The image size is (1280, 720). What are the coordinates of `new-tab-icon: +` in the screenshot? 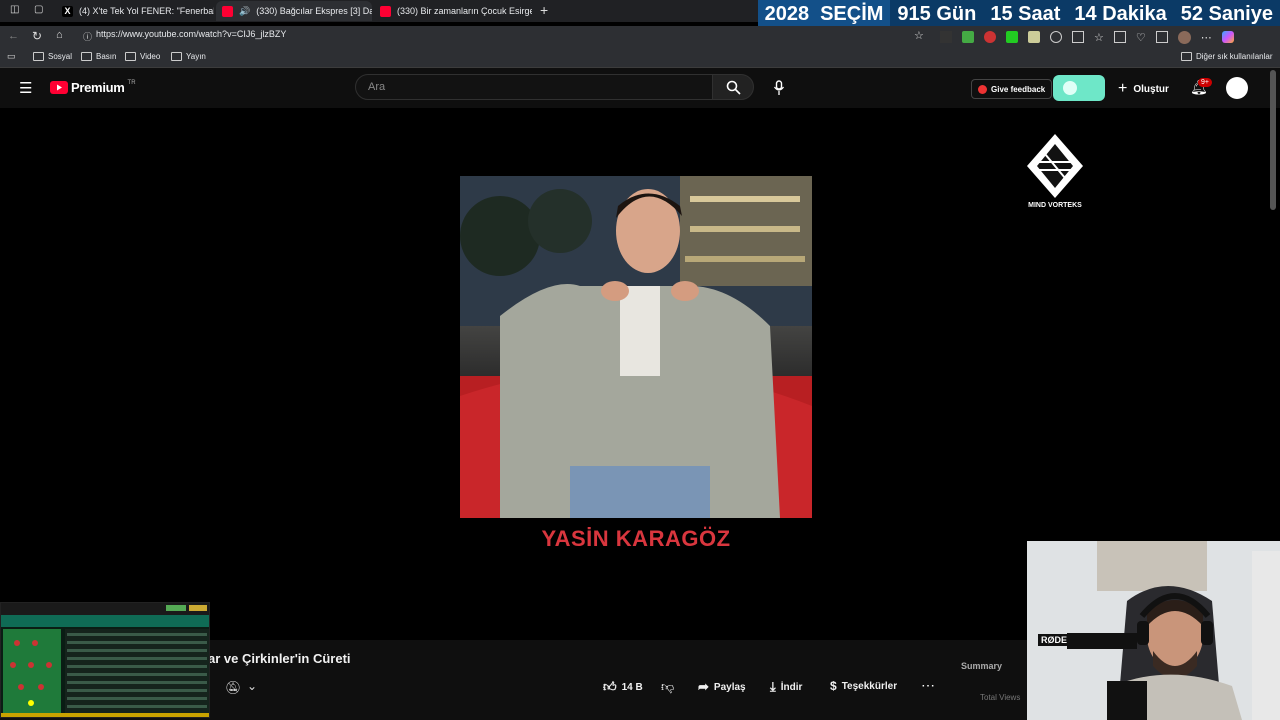 It's located at (544, 10).